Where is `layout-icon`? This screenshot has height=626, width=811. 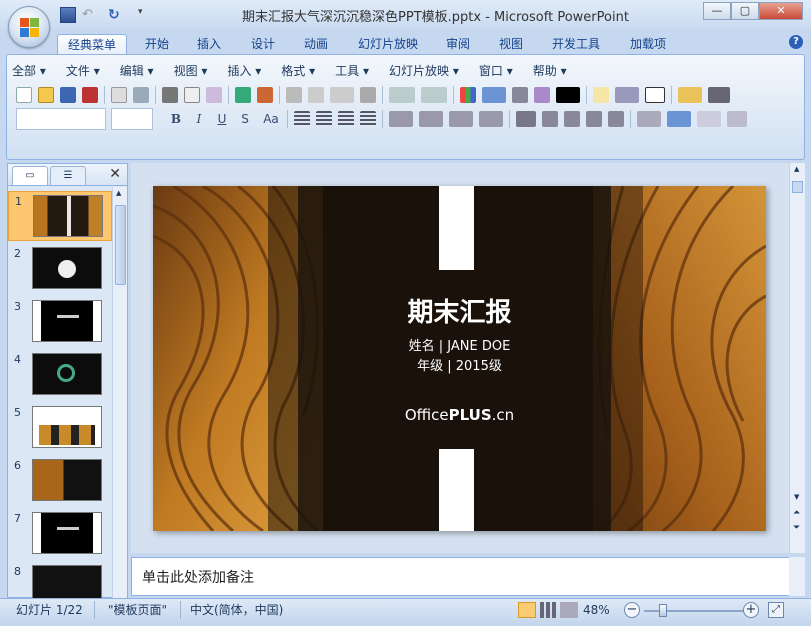 layout-icon is located at coordinates (627, 95).